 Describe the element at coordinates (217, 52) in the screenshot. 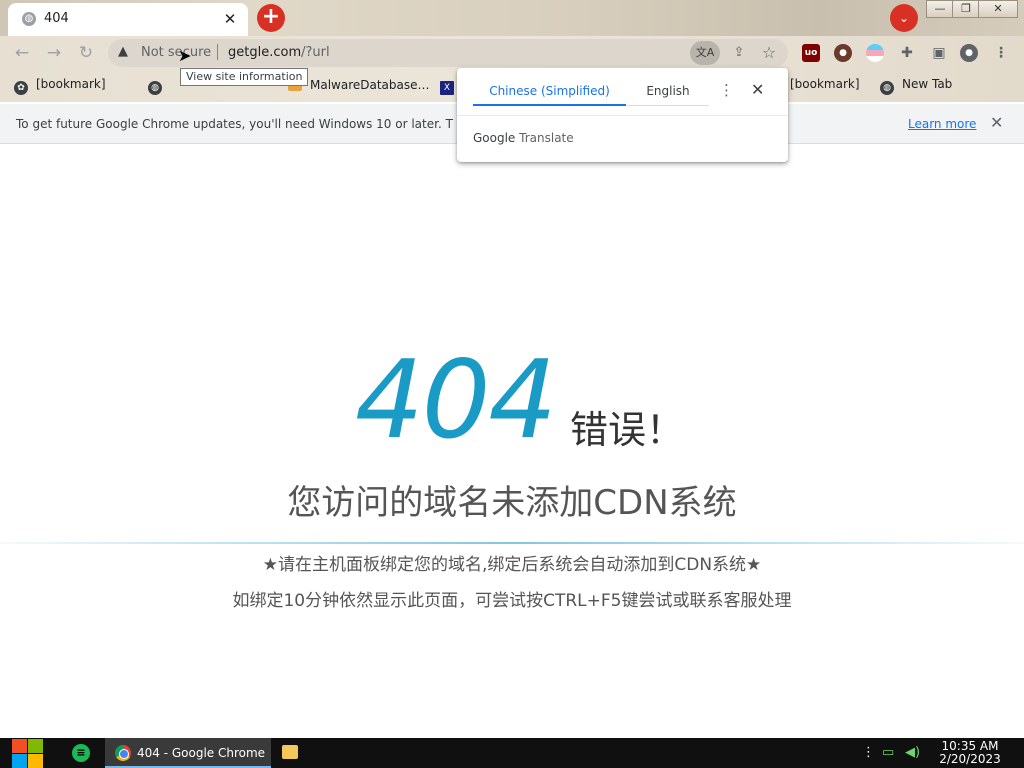

I see `omnibox-separator` at that location.